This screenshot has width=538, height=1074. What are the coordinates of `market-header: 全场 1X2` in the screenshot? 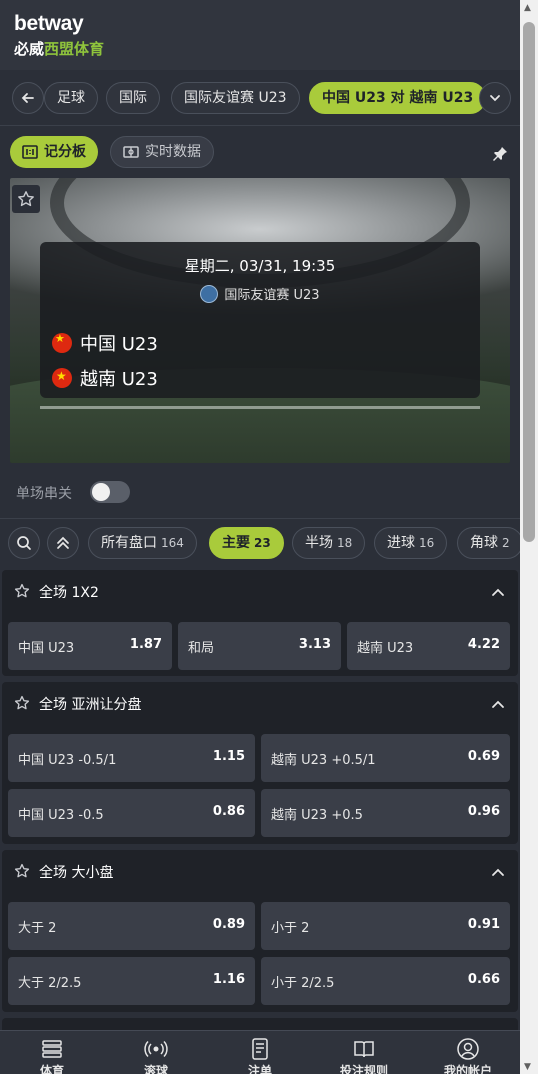 It's located at (260, 591).